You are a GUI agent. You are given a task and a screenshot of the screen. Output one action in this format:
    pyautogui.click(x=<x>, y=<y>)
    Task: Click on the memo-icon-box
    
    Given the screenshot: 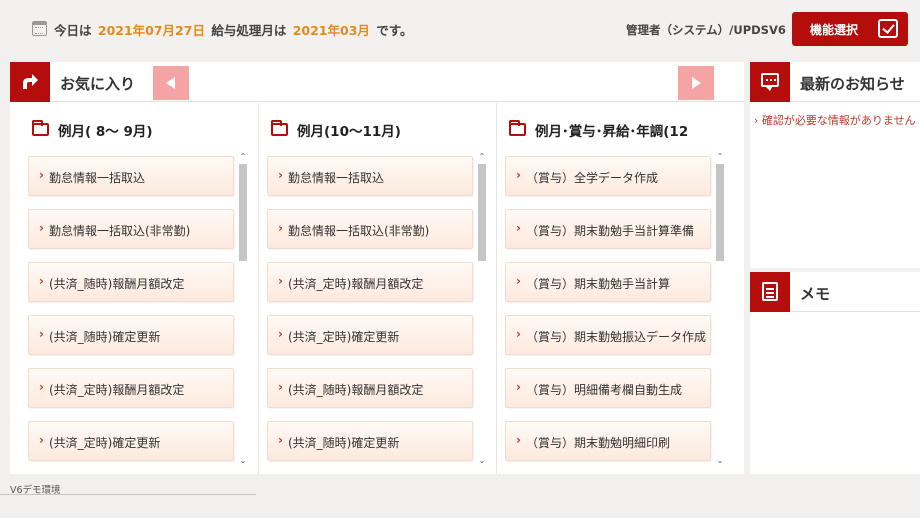 What is the action you would take?
    pyautogui.click(x=770, y=292)
    